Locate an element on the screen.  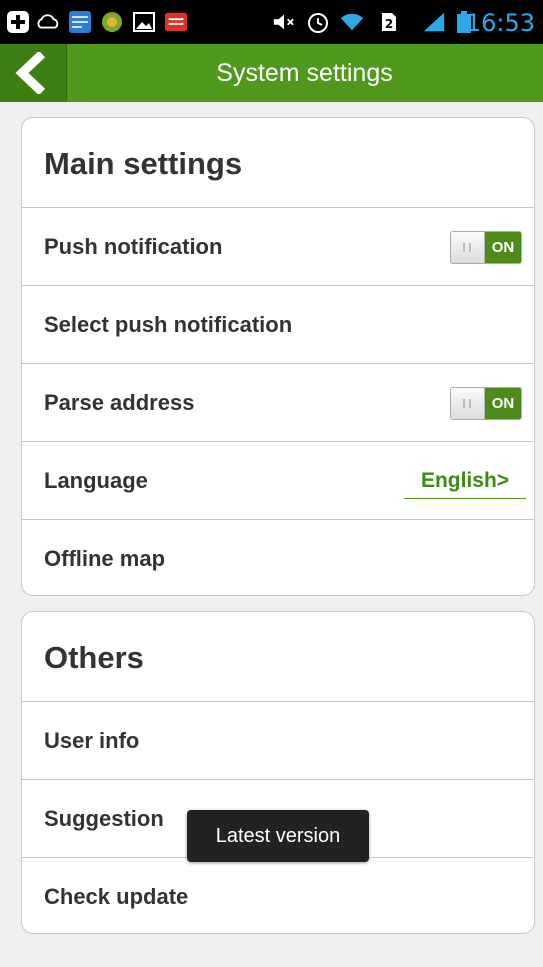
status-bar: 2 16:53 is located at coordinates (271, 22).